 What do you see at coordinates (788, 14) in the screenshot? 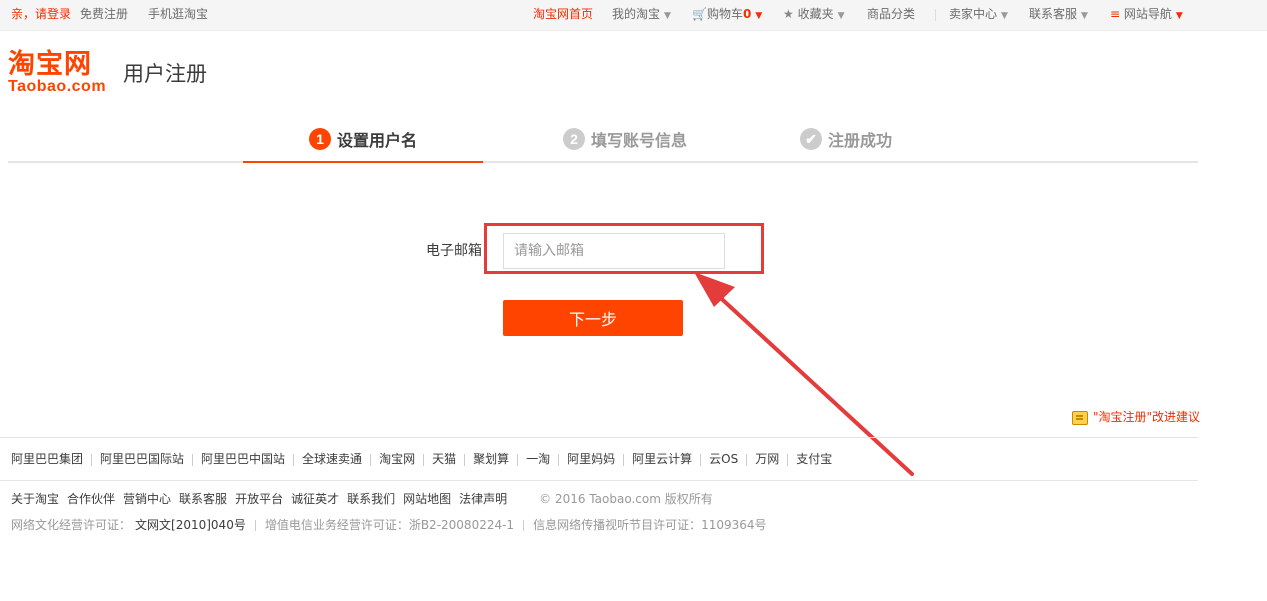
I see `star-icon: ★` at bounding box center [788, 14].